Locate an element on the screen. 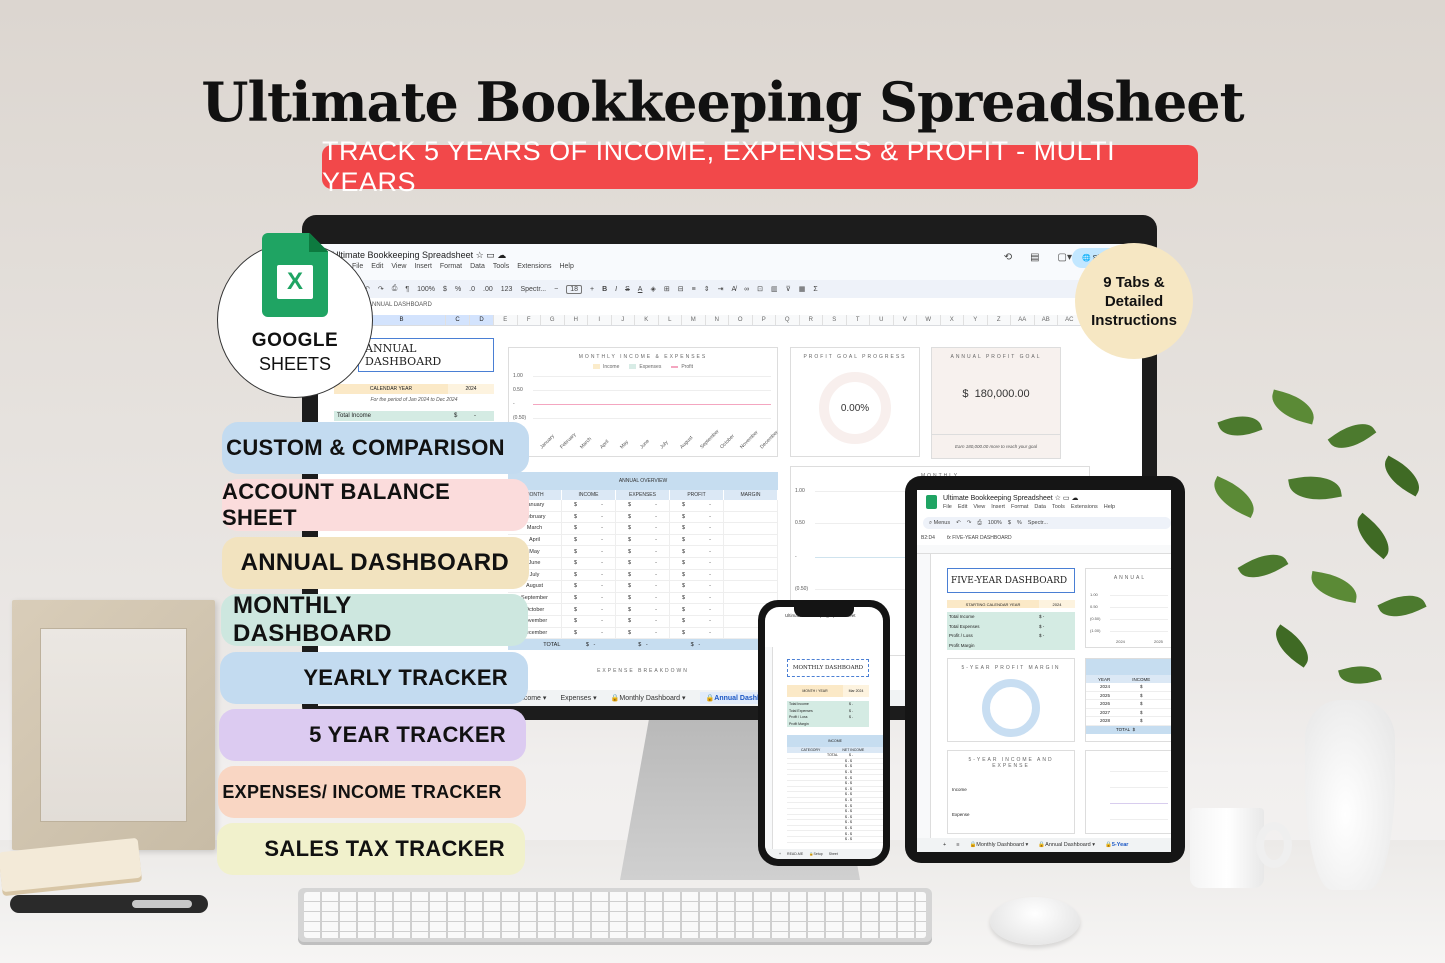 Image resolution: width=1445 pixels, height=963 pixels. percent-button: % is located at coordinates (458, 289).